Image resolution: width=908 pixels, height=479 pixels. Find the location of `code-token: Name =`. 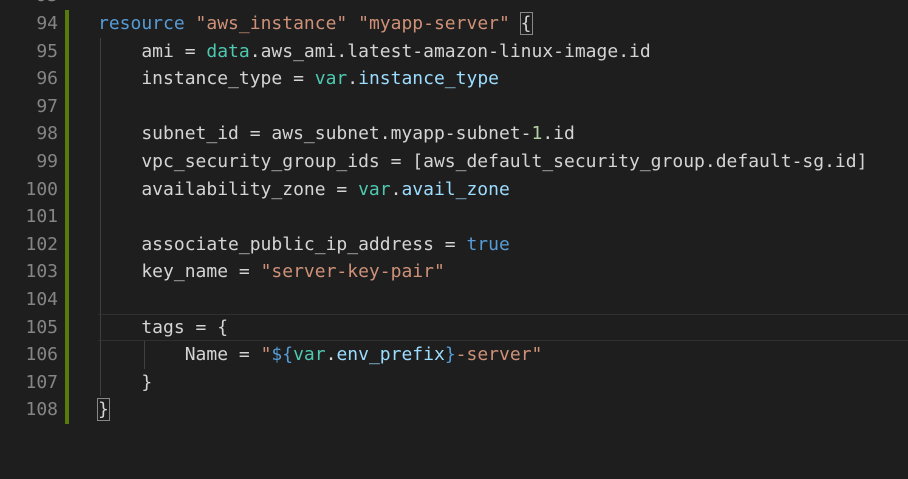

code-token: Name = is located at coordinates (179, 355).